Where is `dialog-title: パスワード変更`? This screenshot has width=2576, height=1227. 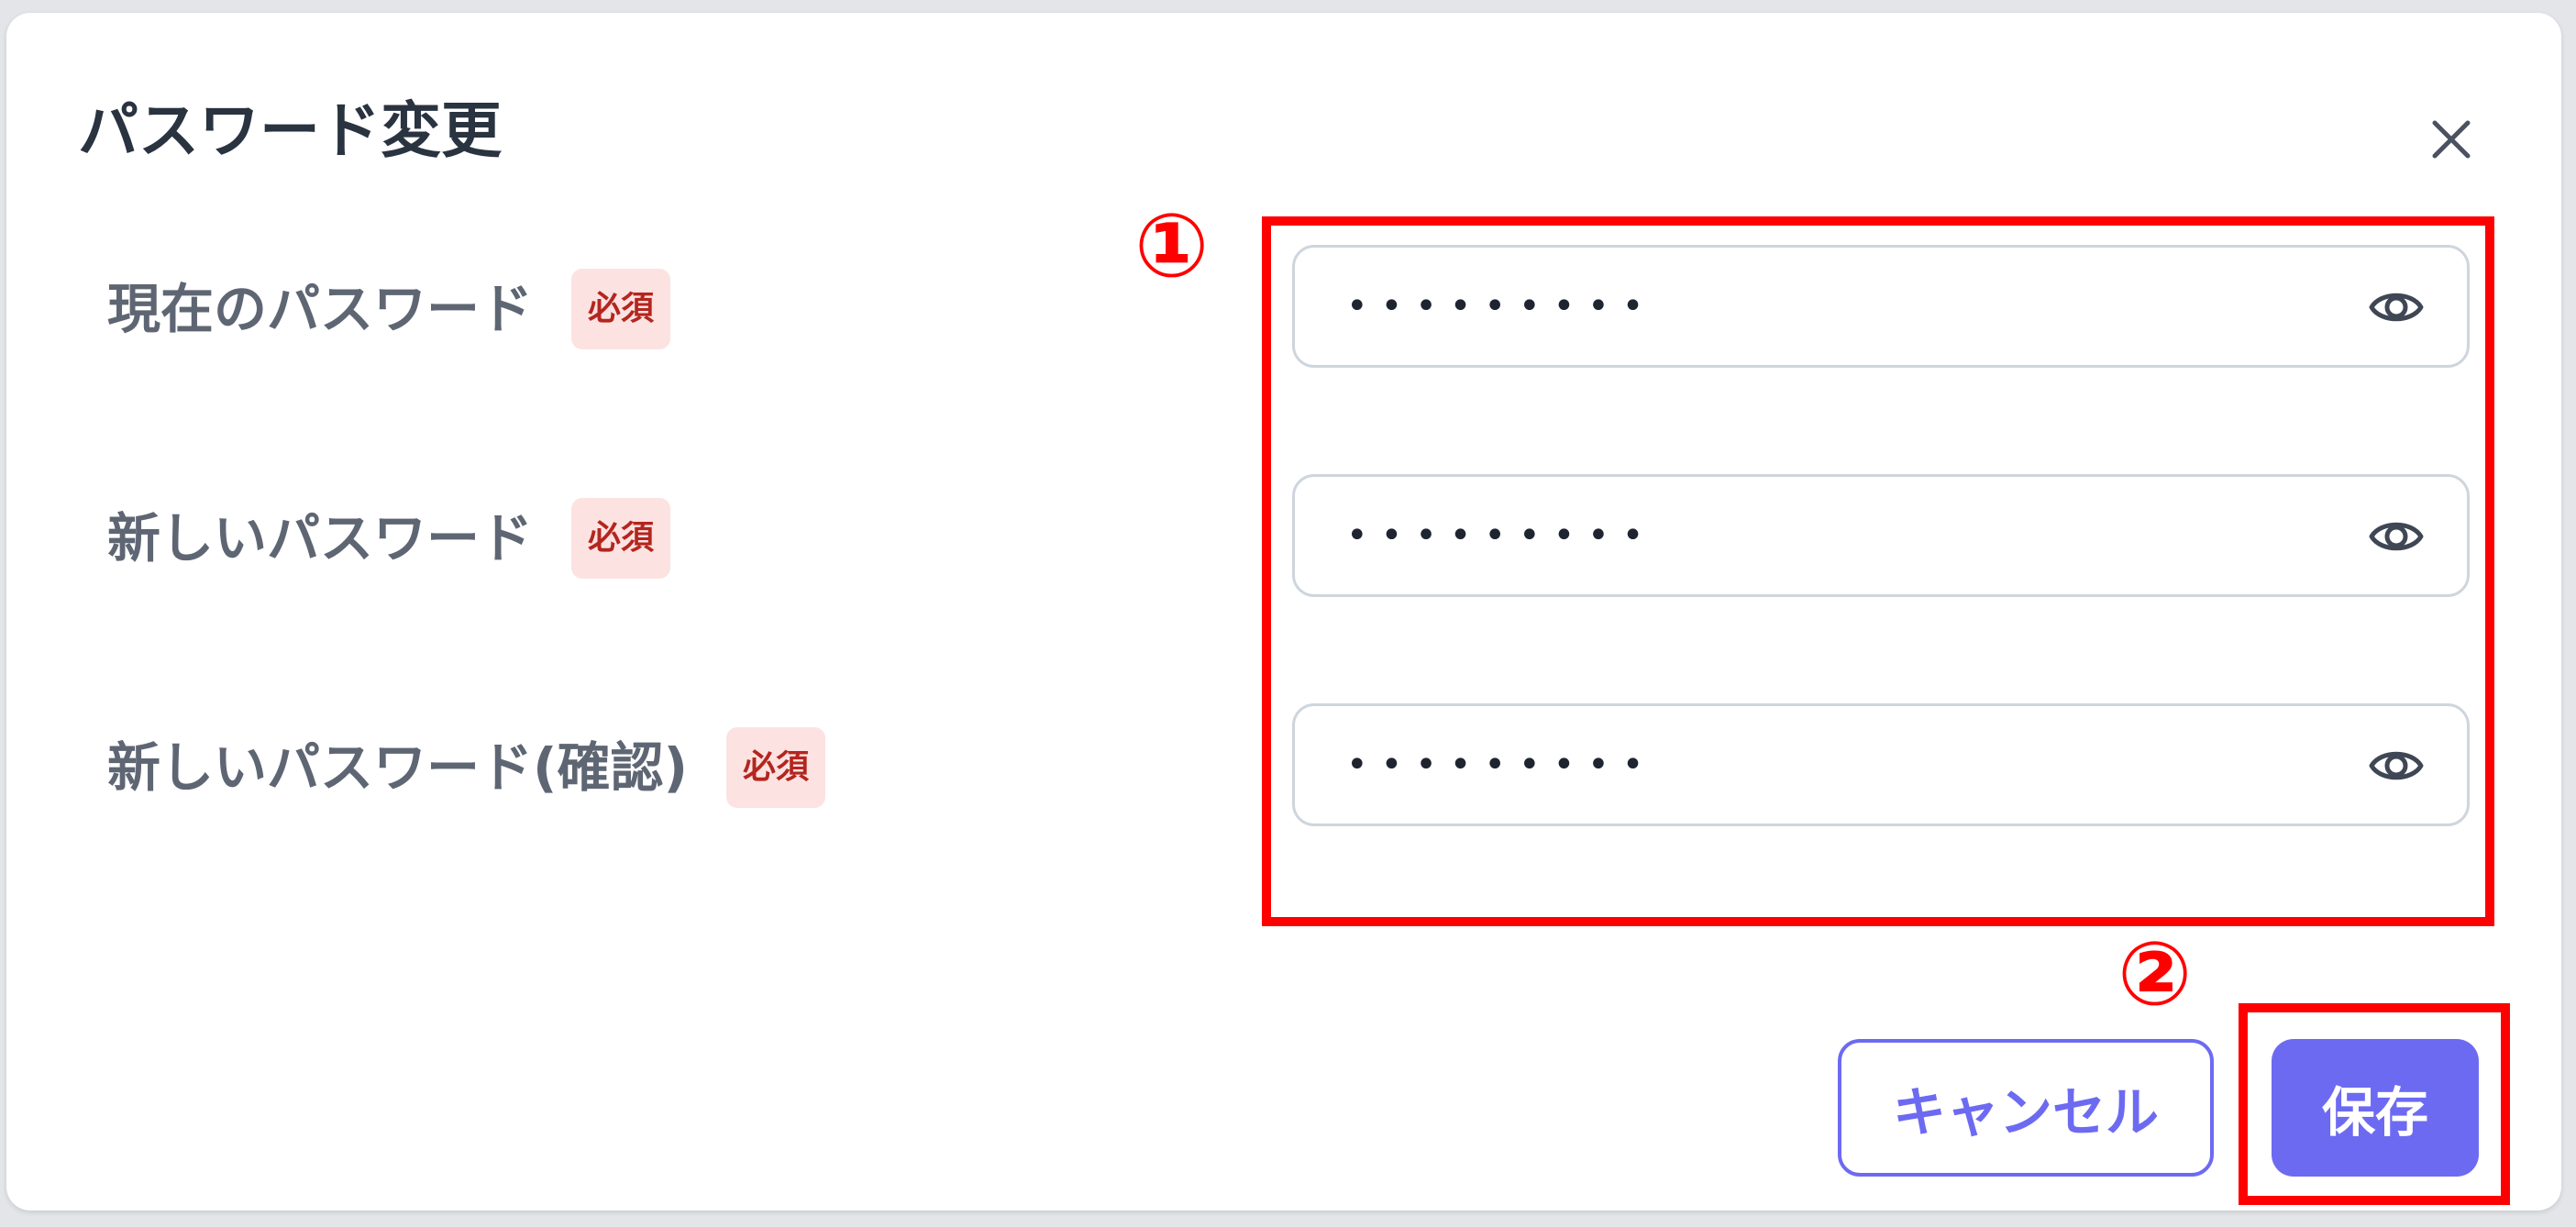 dialog-title: パスワード変更 is located at coordinates (290, 130).